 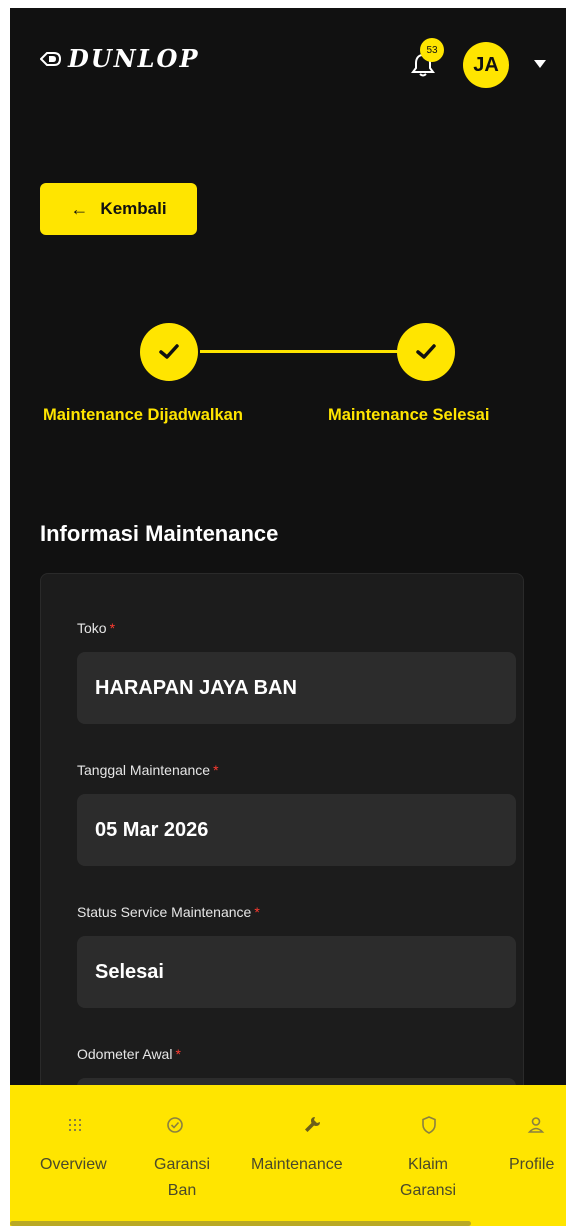 I want to click on user-icon, so click(x=536, y=1125).